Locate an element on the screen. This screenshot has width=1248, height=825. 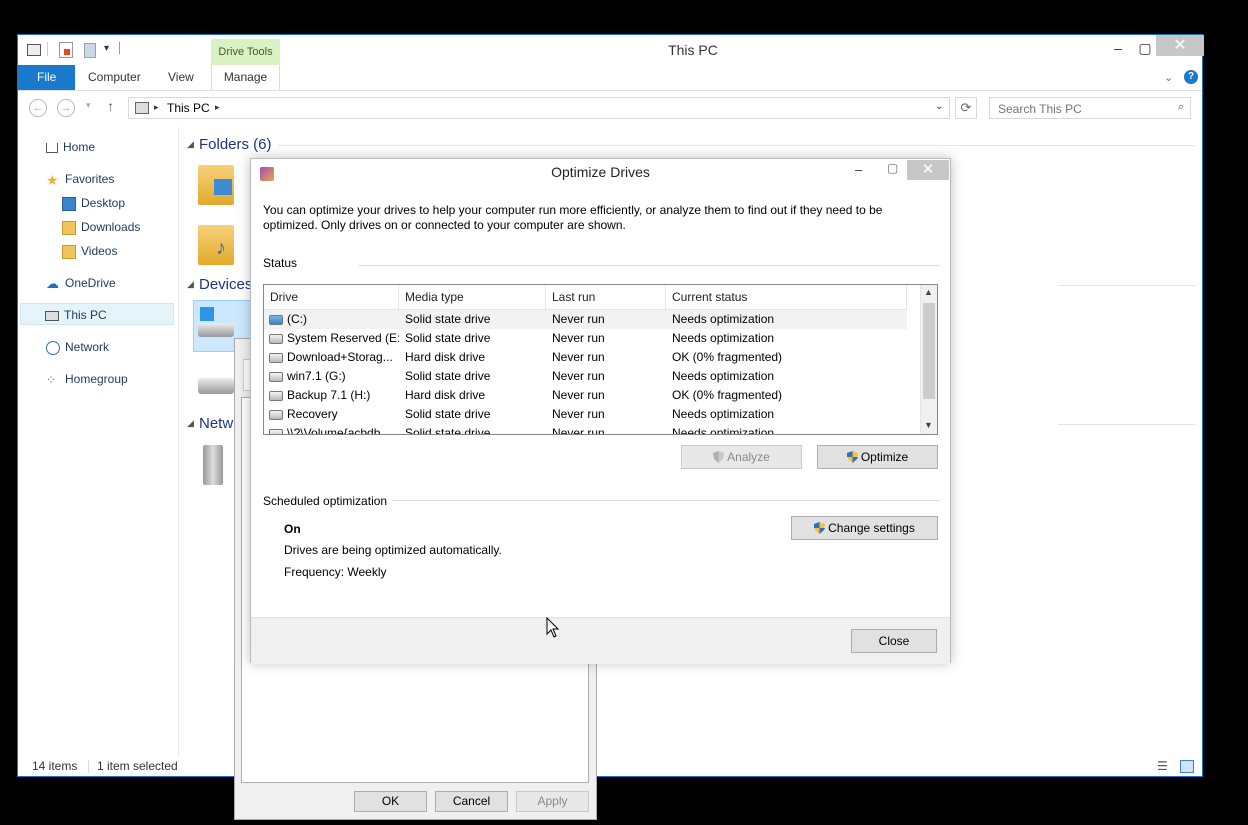
tab-file: File is located at coordinates (47, 77).